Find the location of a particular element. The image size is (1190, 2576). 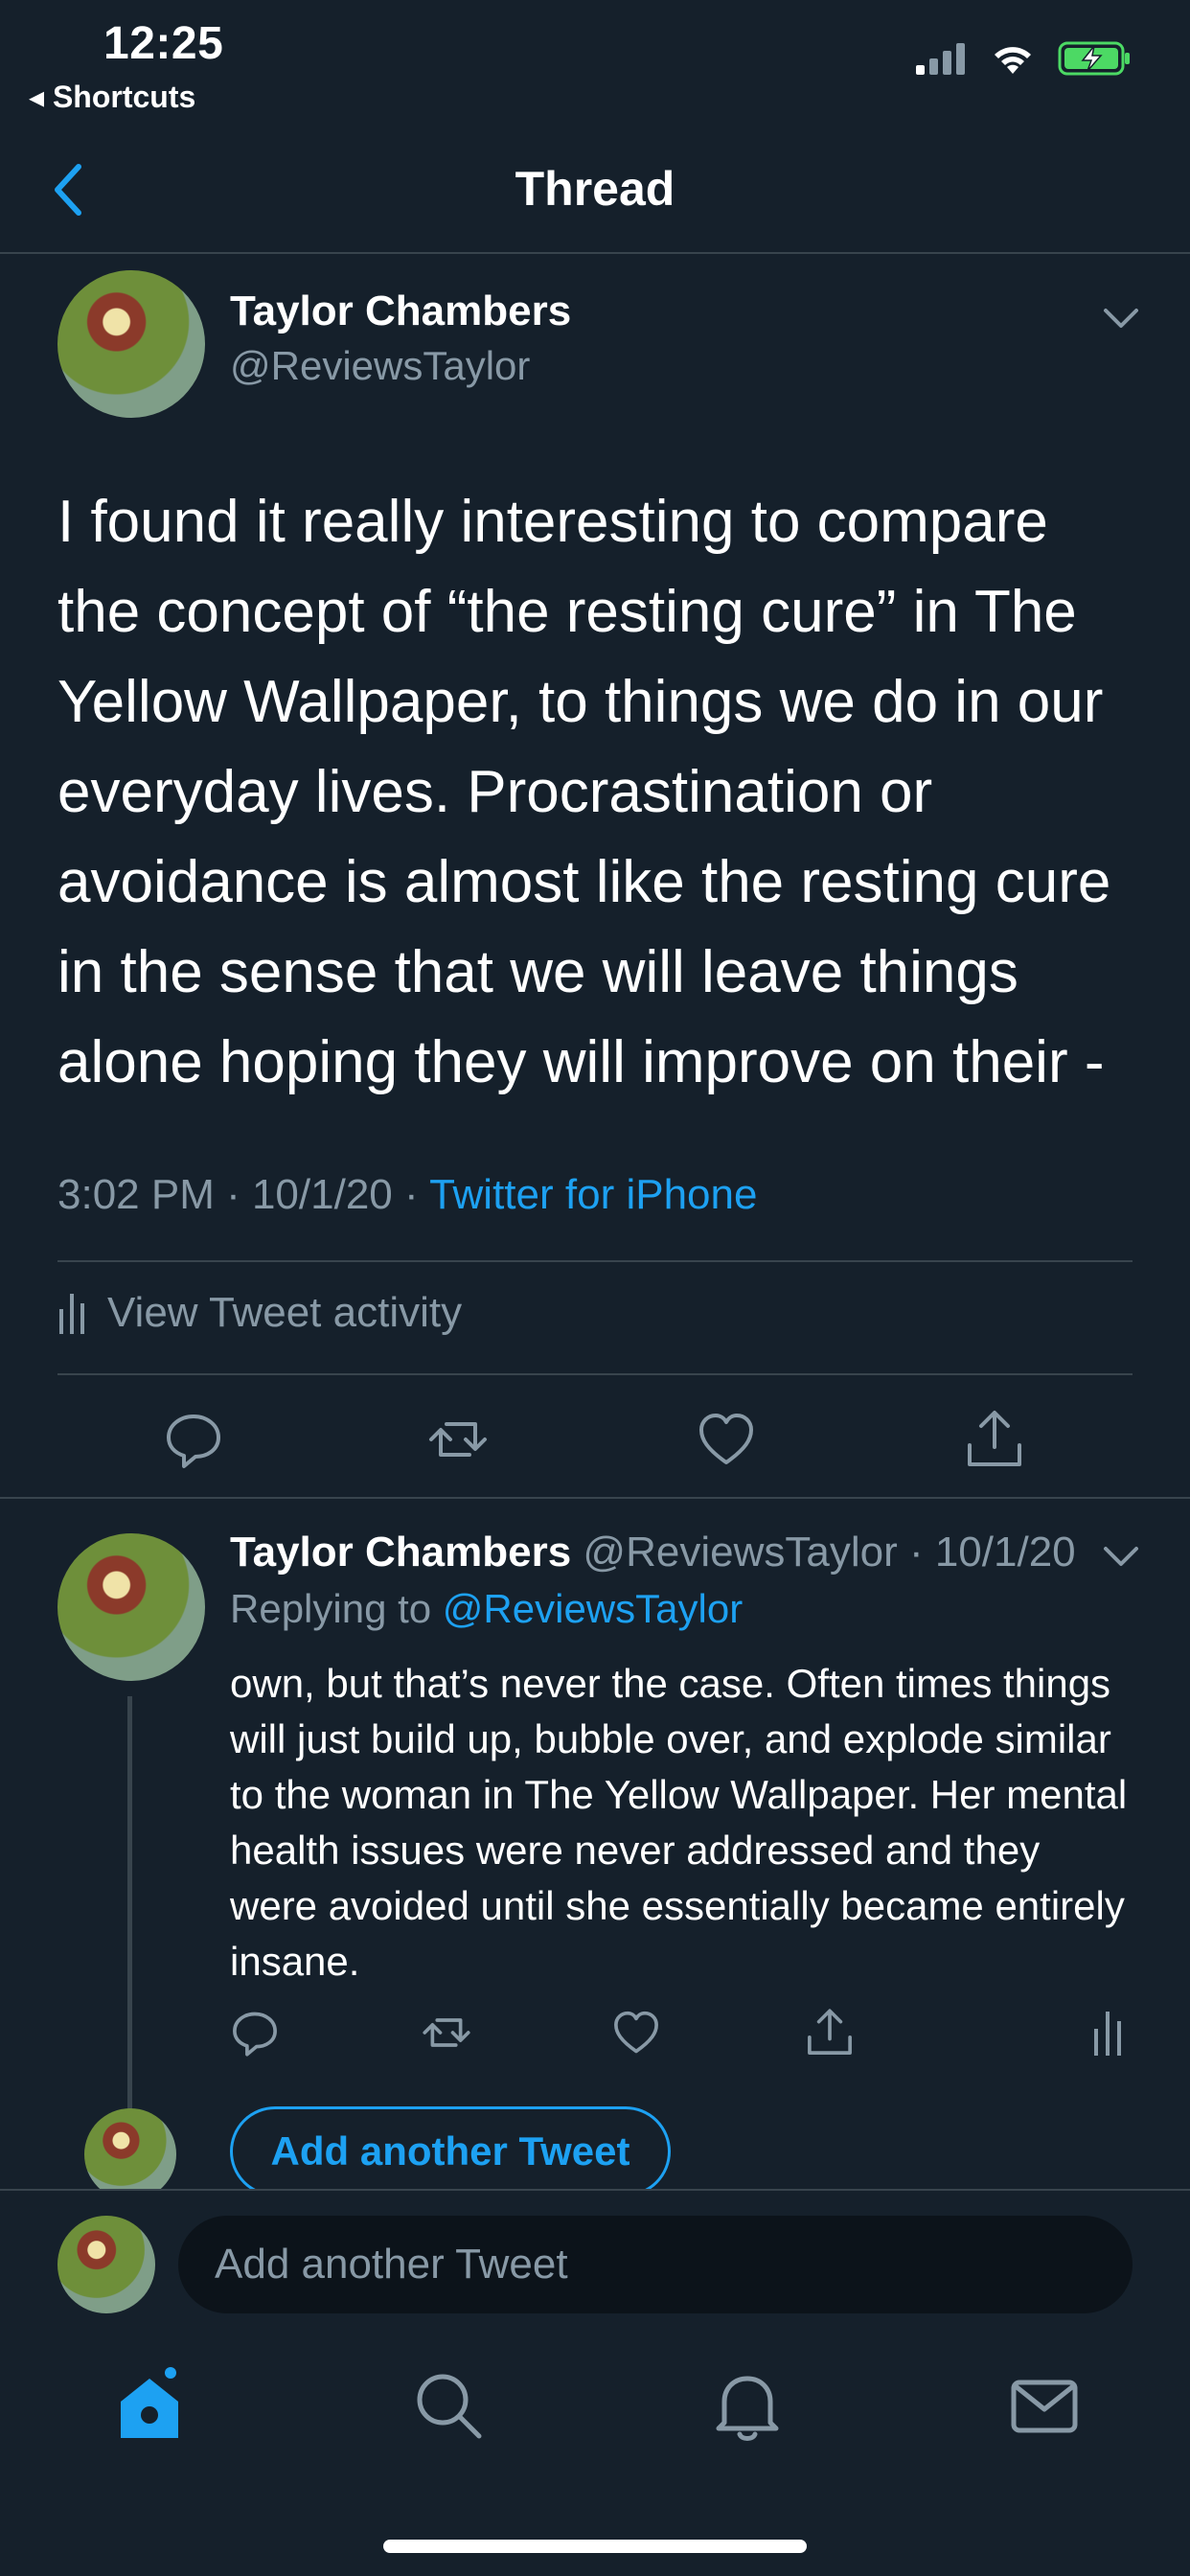

status-icons is located at coordinates (1025, 58).